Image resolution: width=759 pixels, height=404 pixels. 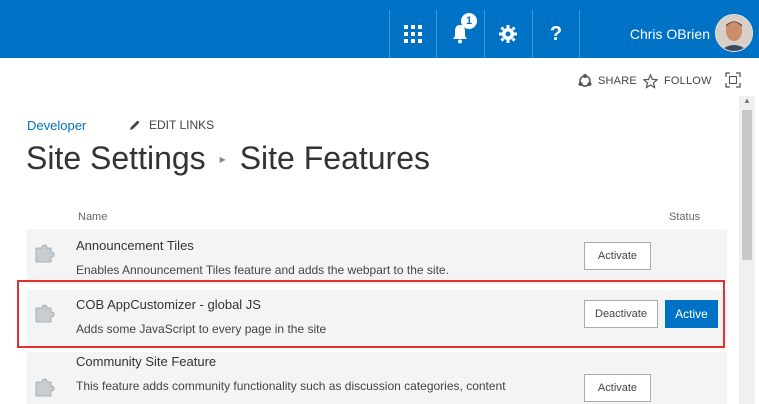 I want to click on app-grid-icon, so click(x=413, y=34).